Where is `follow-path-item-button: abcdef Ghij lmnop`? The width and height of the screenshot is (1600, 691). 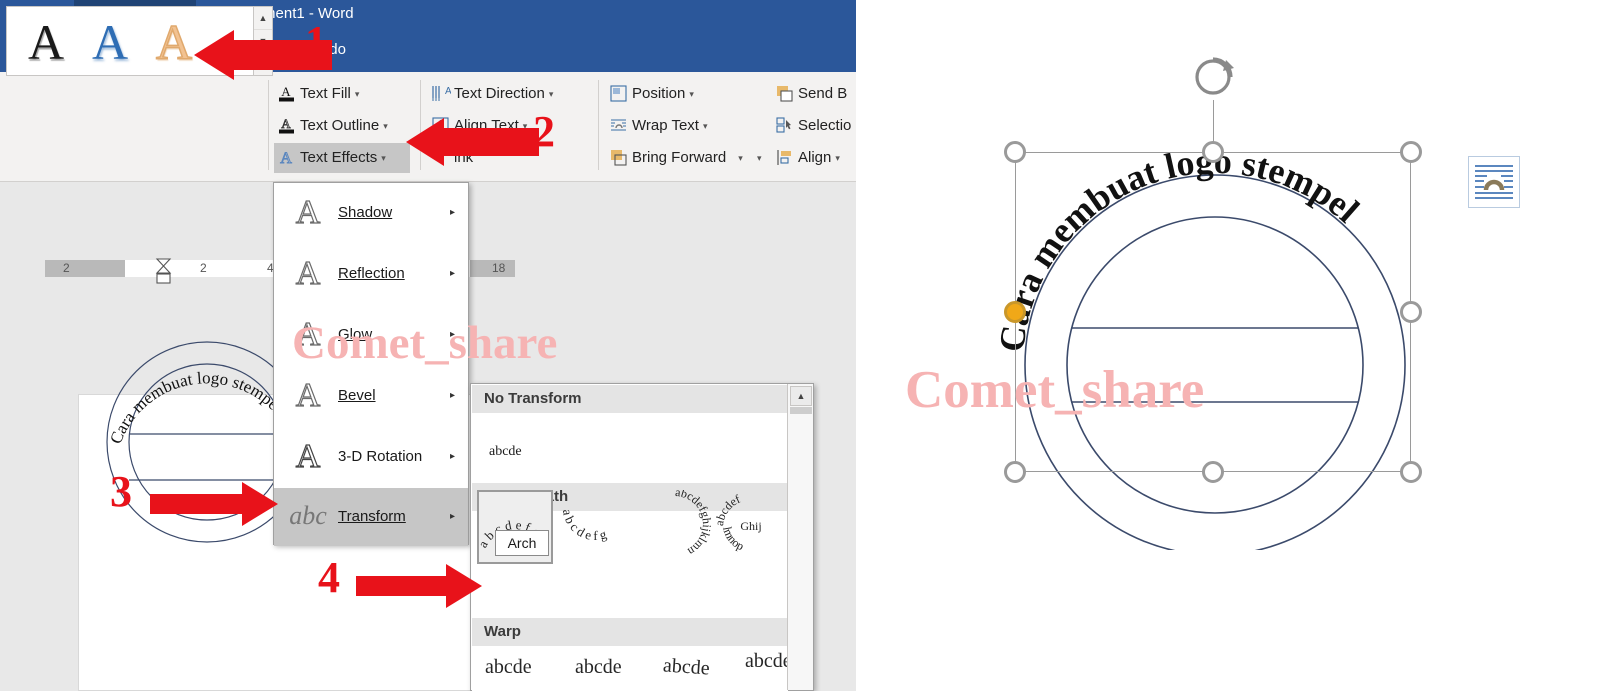 follow-path-item-button: abcdef Ghij lmnop is located at coordinates (751, 527).